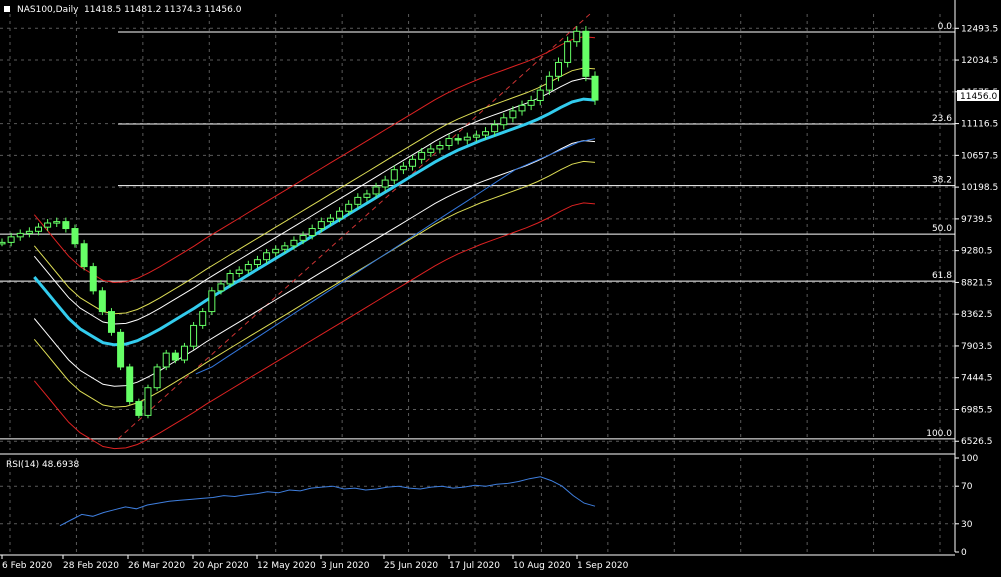 This screenshot has height=577, width=1001. What do you see at coordinates (942, 119) in the screenshot?
I see `fib-label: 23.6` at bounding box center [942, 119].